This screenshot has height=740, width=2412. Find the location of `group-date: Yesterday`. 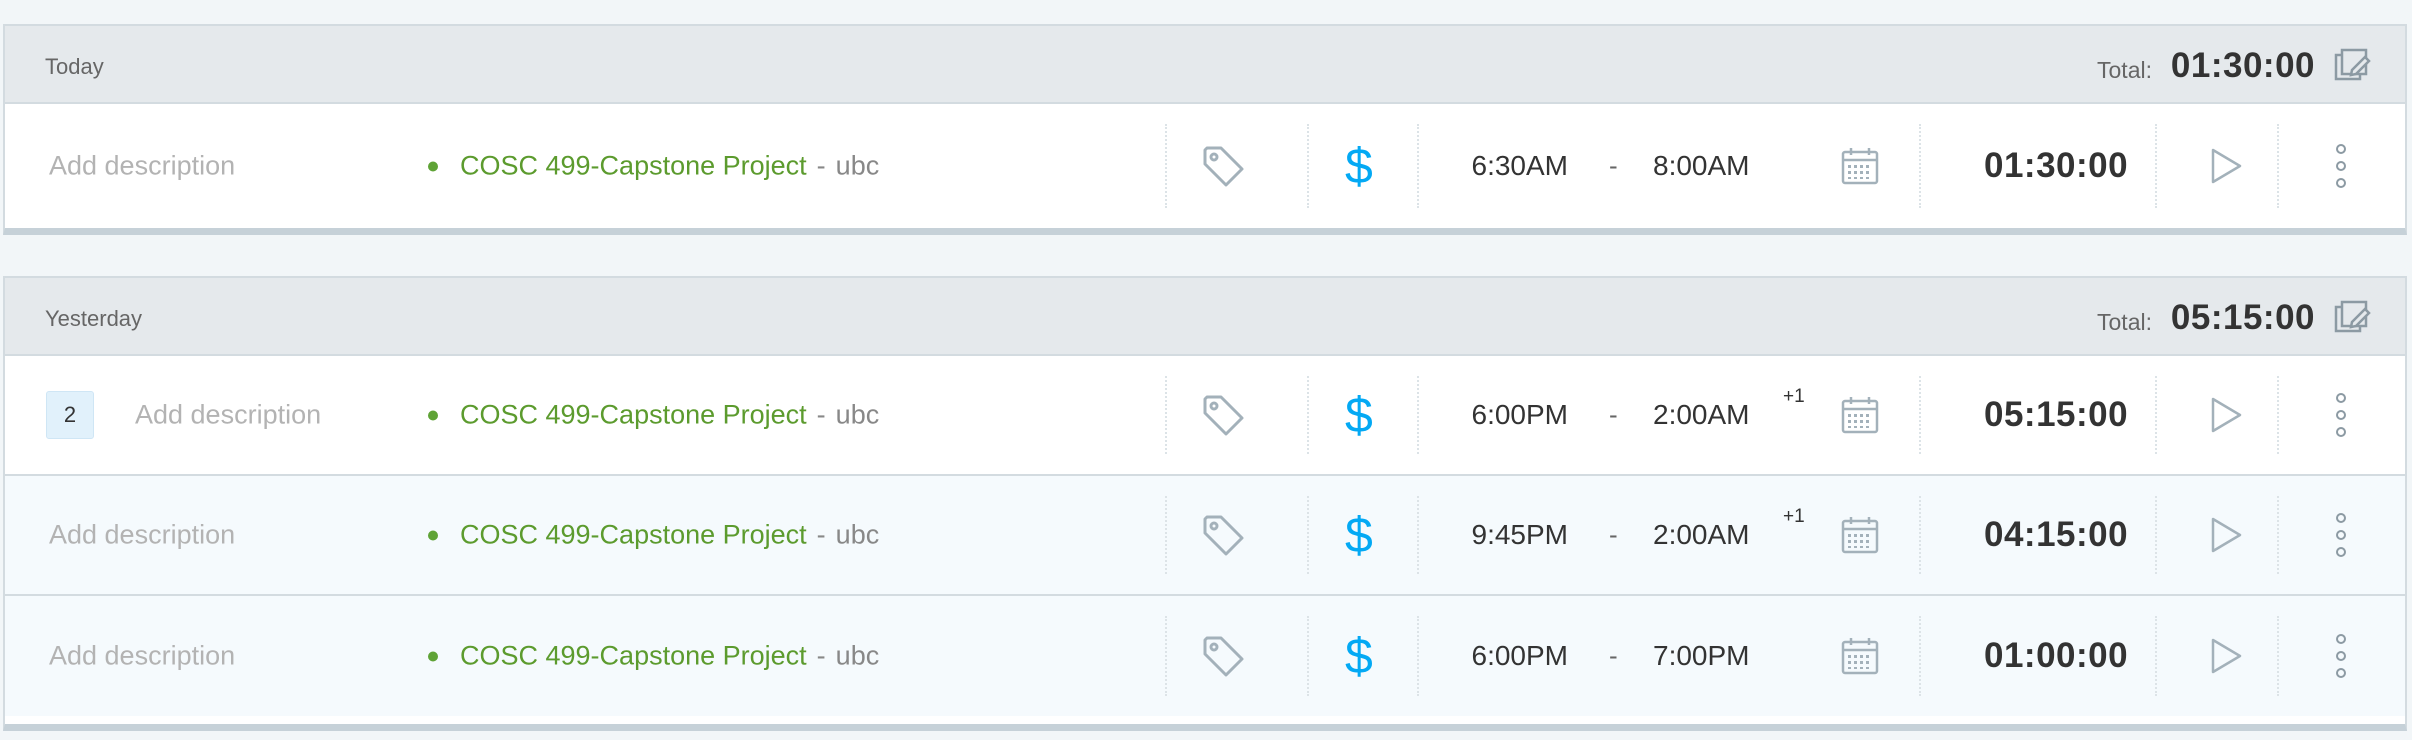

group-date: Yesterday is located at coordinates (94, 318).